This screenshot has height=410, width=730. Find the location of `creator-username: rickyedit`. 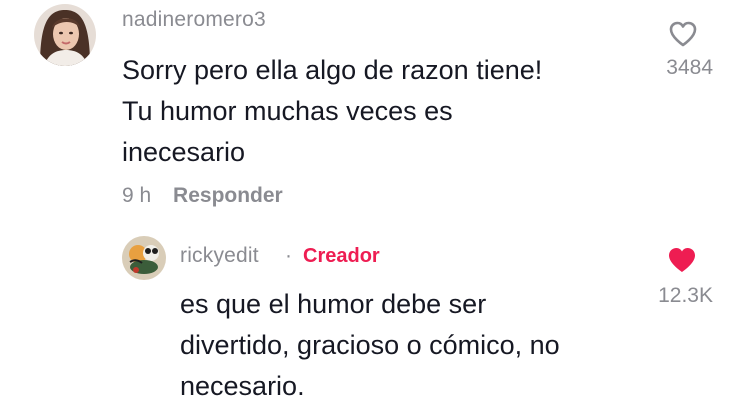

creator-username: rickyedit is located at coordinates (219, 256).